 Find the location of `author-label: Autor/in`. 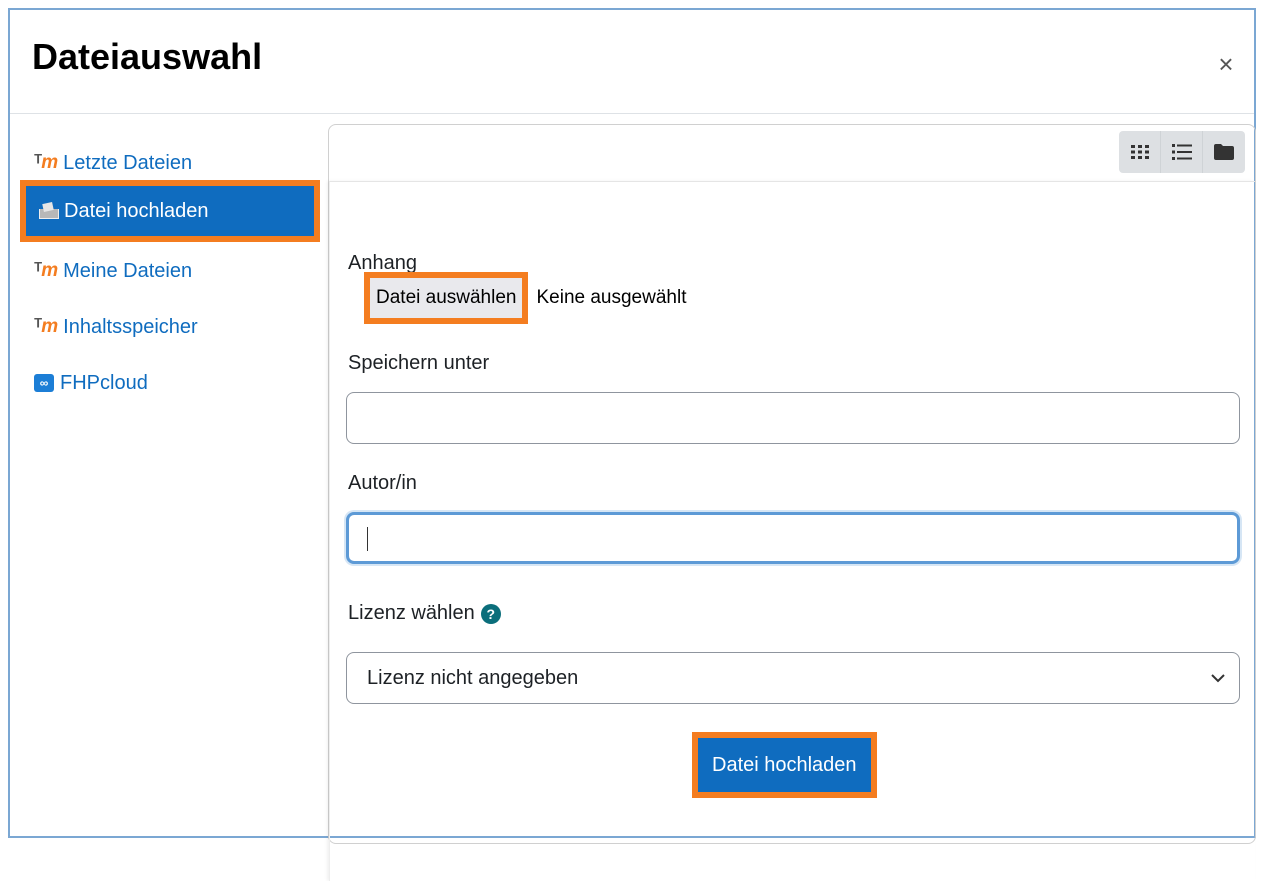

author-label: Autor/in is located at coordinates (382, 483).